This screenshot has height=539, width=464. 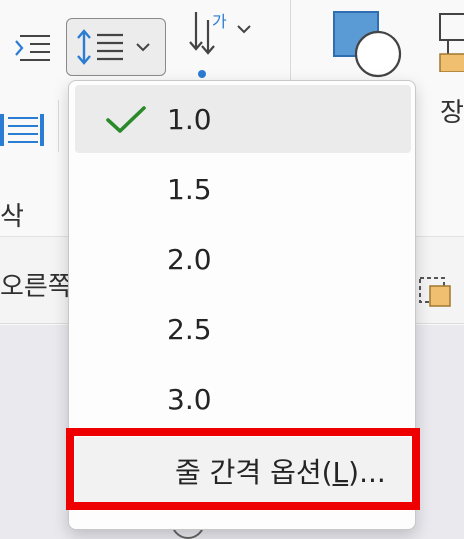 What do you see at coordinates (223, 33) in the screenshot?
I see `sort-button: 가` at bounding box center [223, 33].